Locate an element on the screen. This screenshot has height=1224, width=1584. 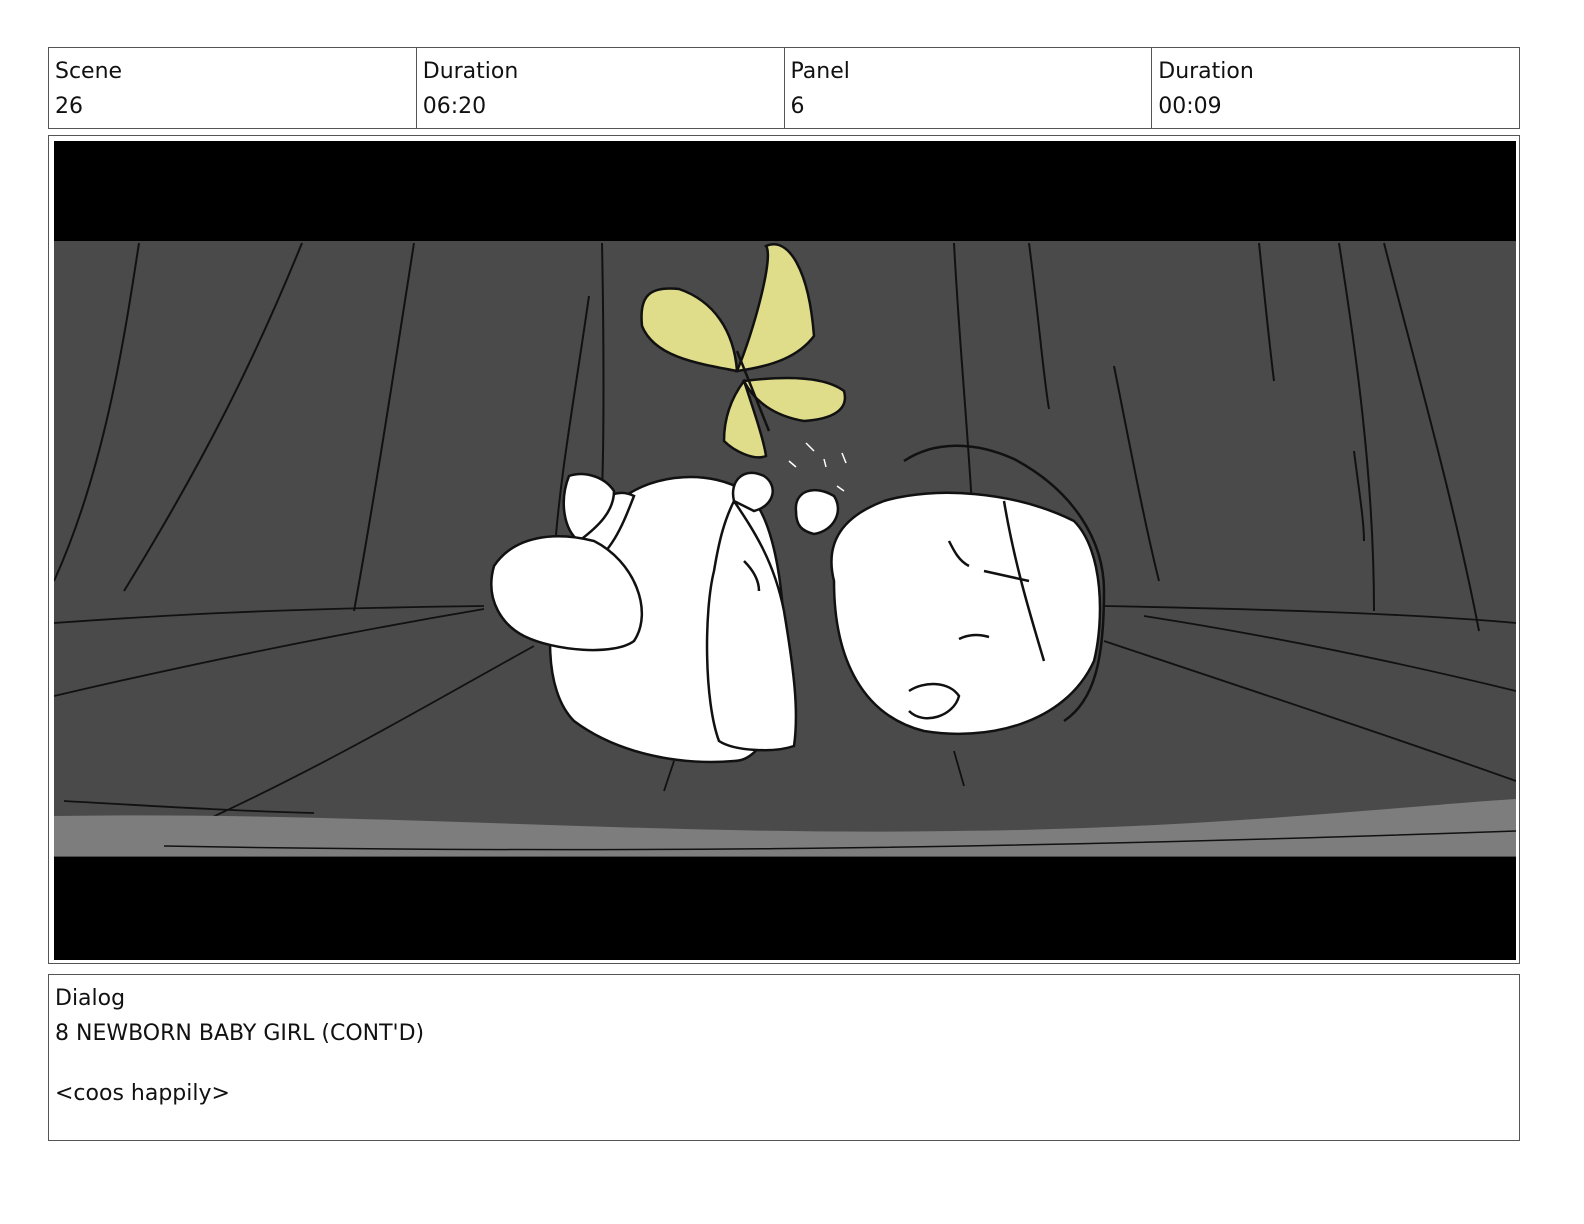
panel-value: 6 is located at coordinates (797, 106).